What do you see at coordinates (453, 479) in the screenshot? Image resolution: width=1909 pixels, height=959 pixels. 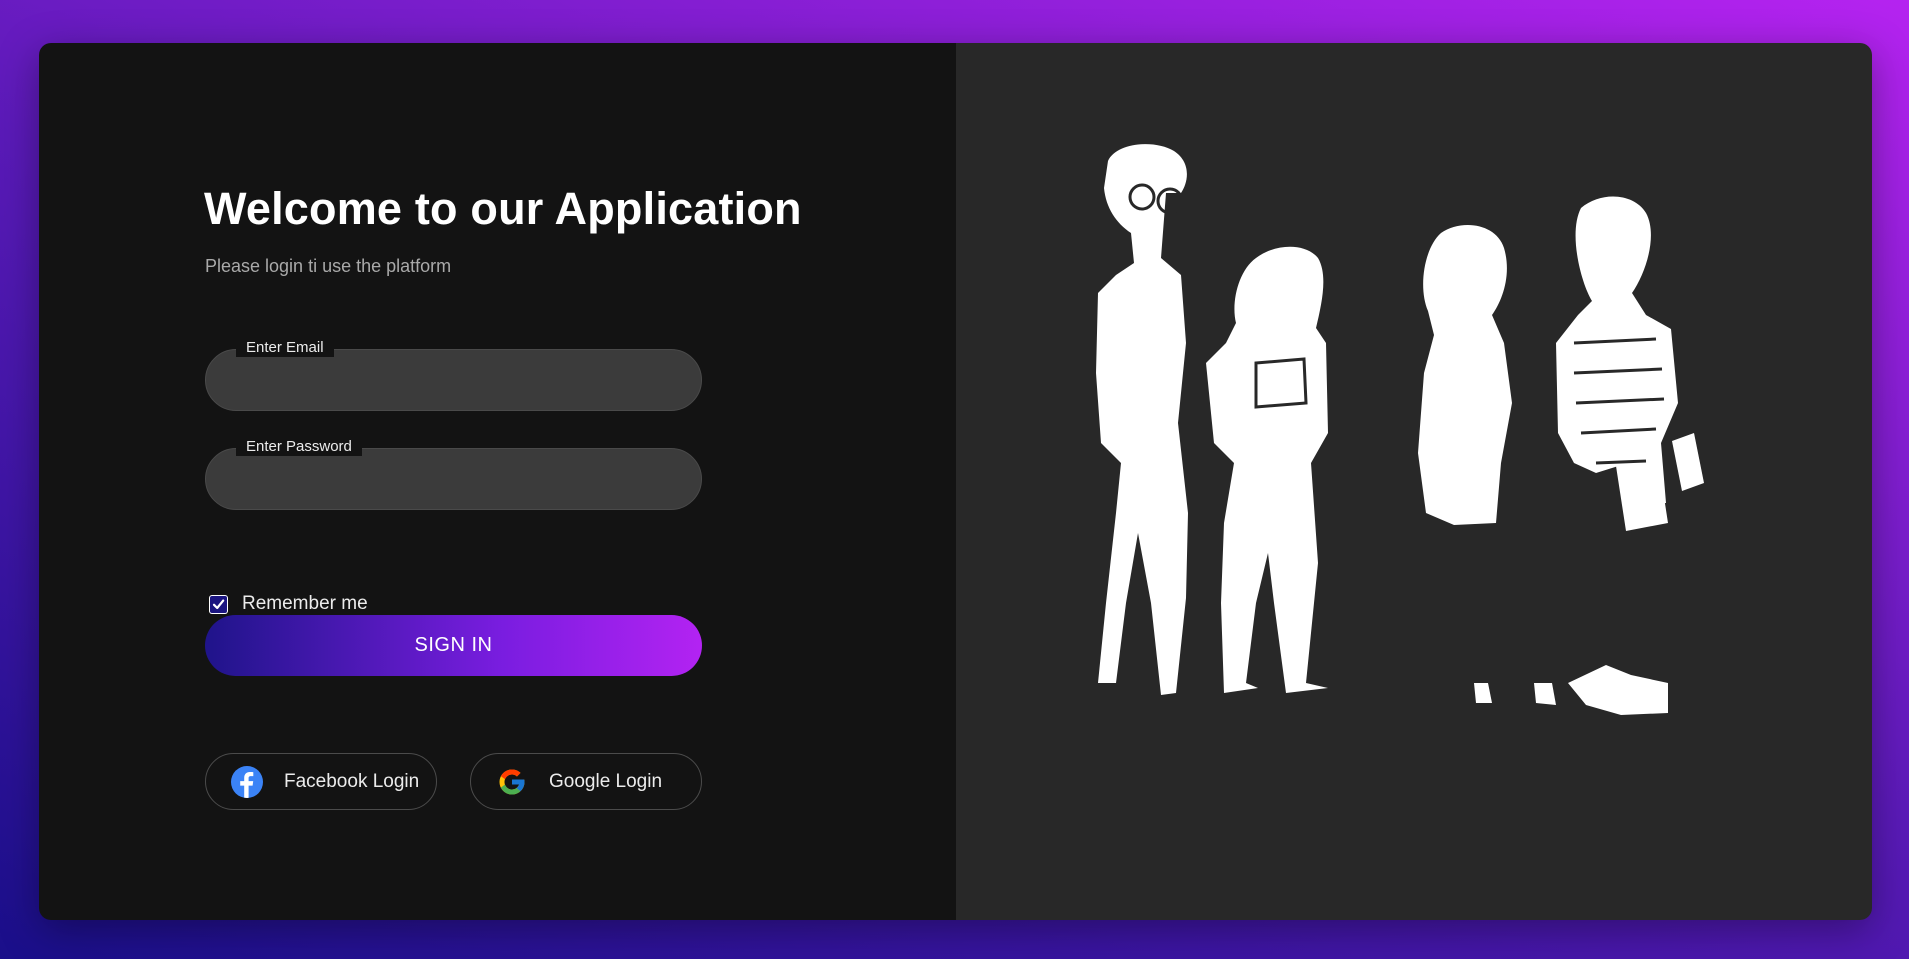 I see `password-input` at bounding box center [453, 479].